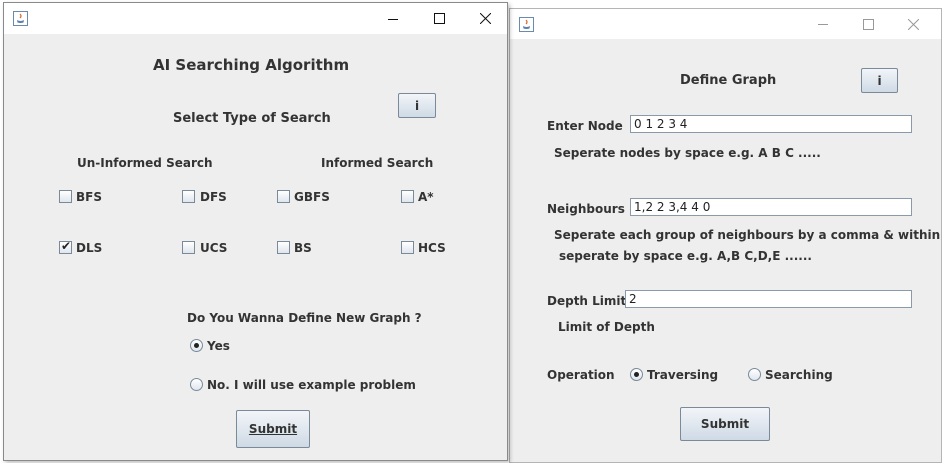 The image size is (942, 463). What do you see at coordinates (771, 124) in the screenshot?
I see `enter-node-field: 0 1 2 3 4` at bounding box center [771, 124].